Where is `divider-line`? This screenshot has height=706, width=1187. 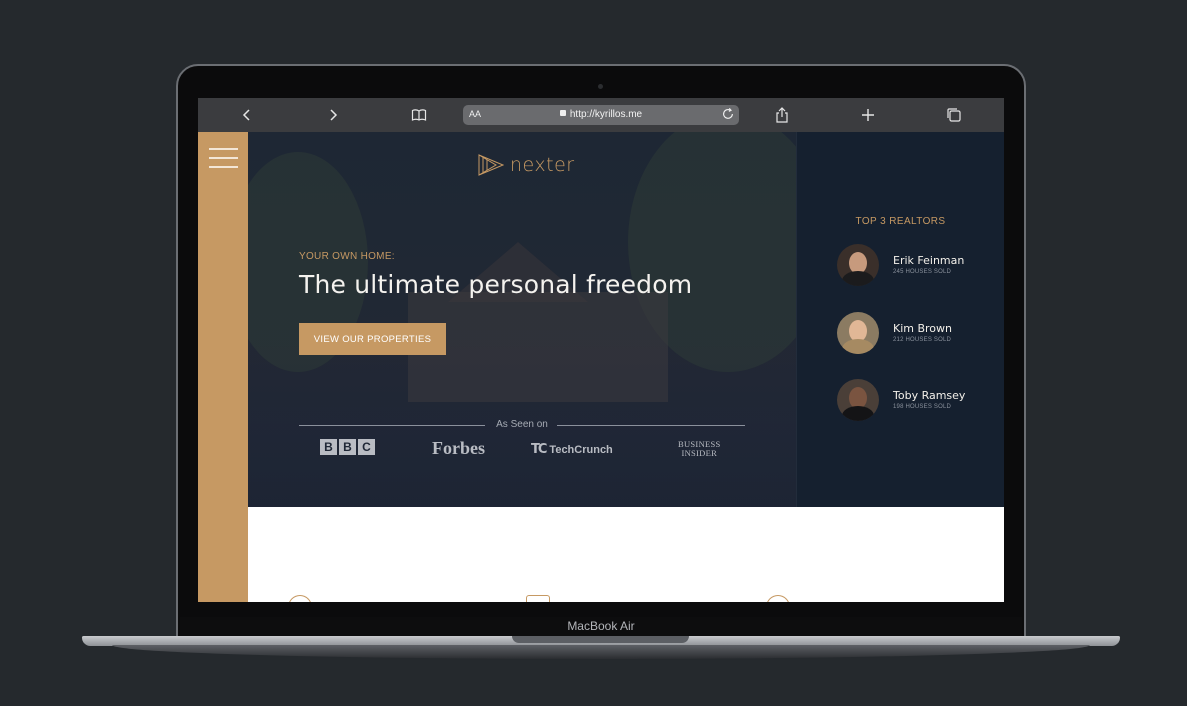 divider-line is located at coordinates (651, 425).